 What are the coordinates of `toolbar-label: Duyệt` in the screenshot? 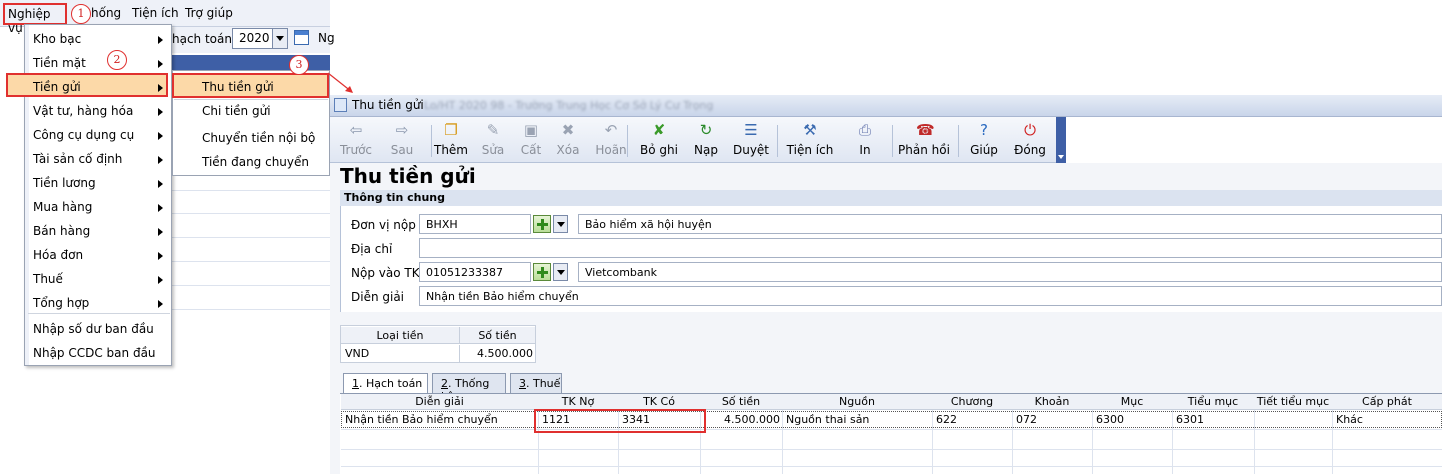 It's located at (751, 150).